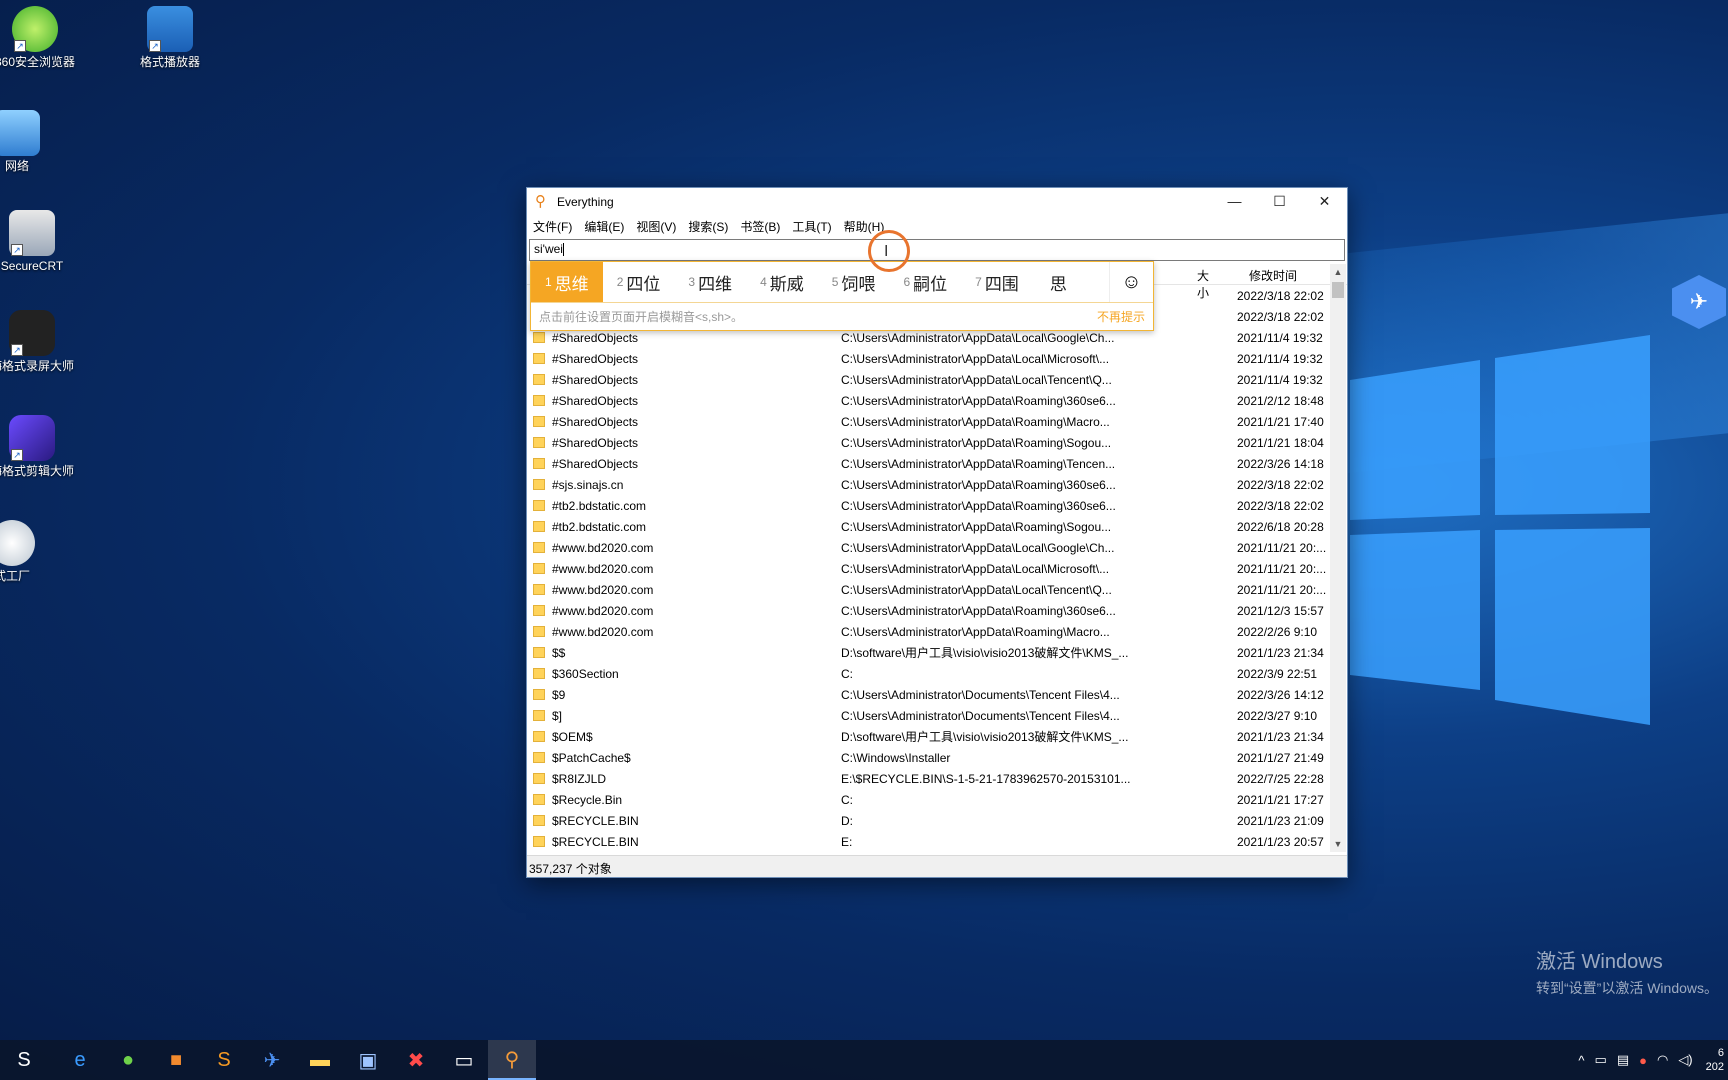  What do you see at coordinates (1338, 290) in the screenshot?
I see `scroll-thumb` at bounding box center [1338, 290].